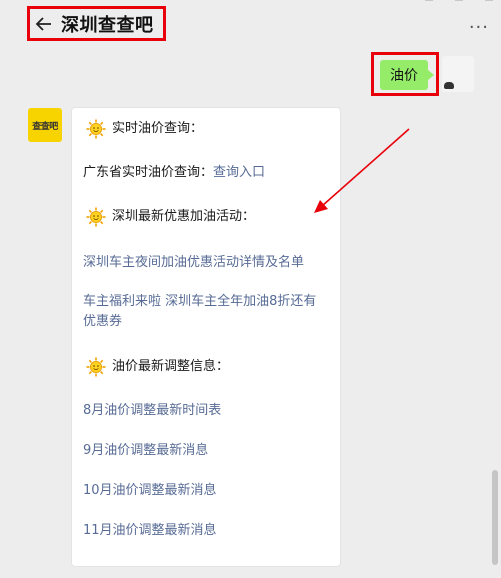 The image size is (501, 578). Describe the element at coordinates (495, 517) in the screenshot. I see `scrollbar` at that location.